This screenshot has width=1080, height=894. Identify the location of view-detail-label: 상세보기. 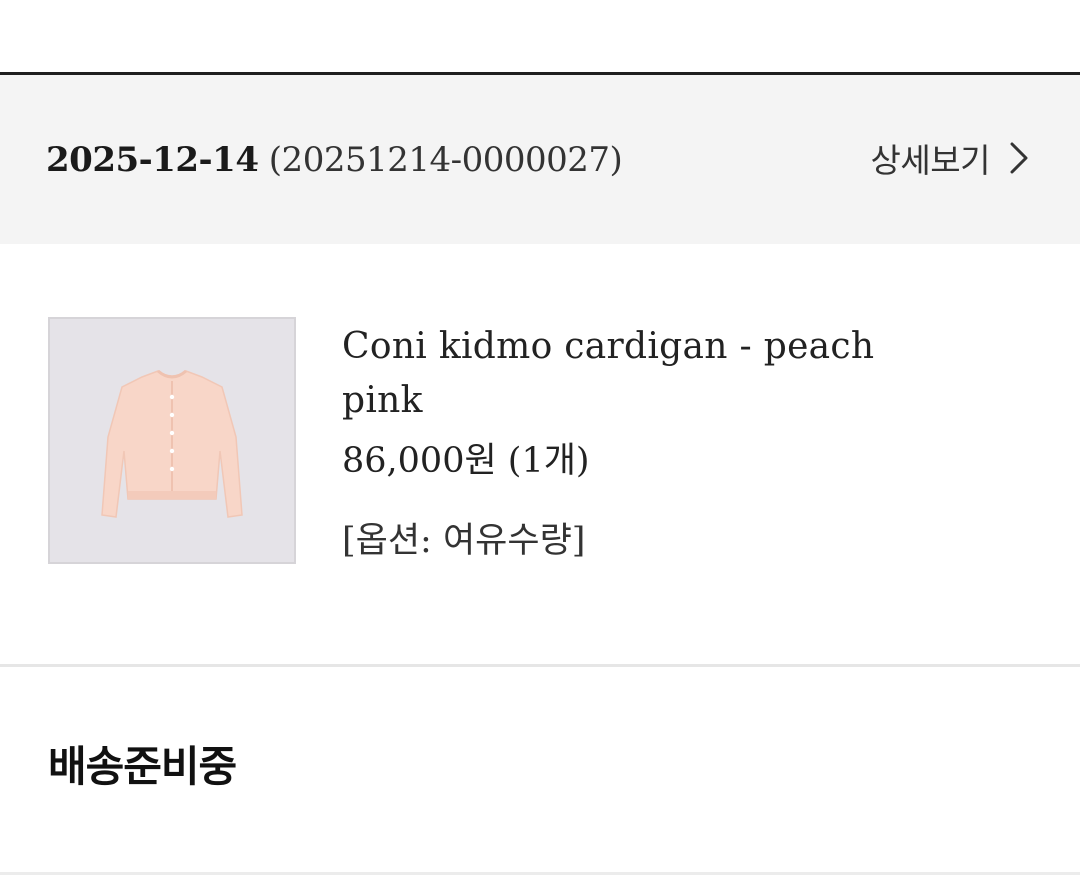
(930, 160).